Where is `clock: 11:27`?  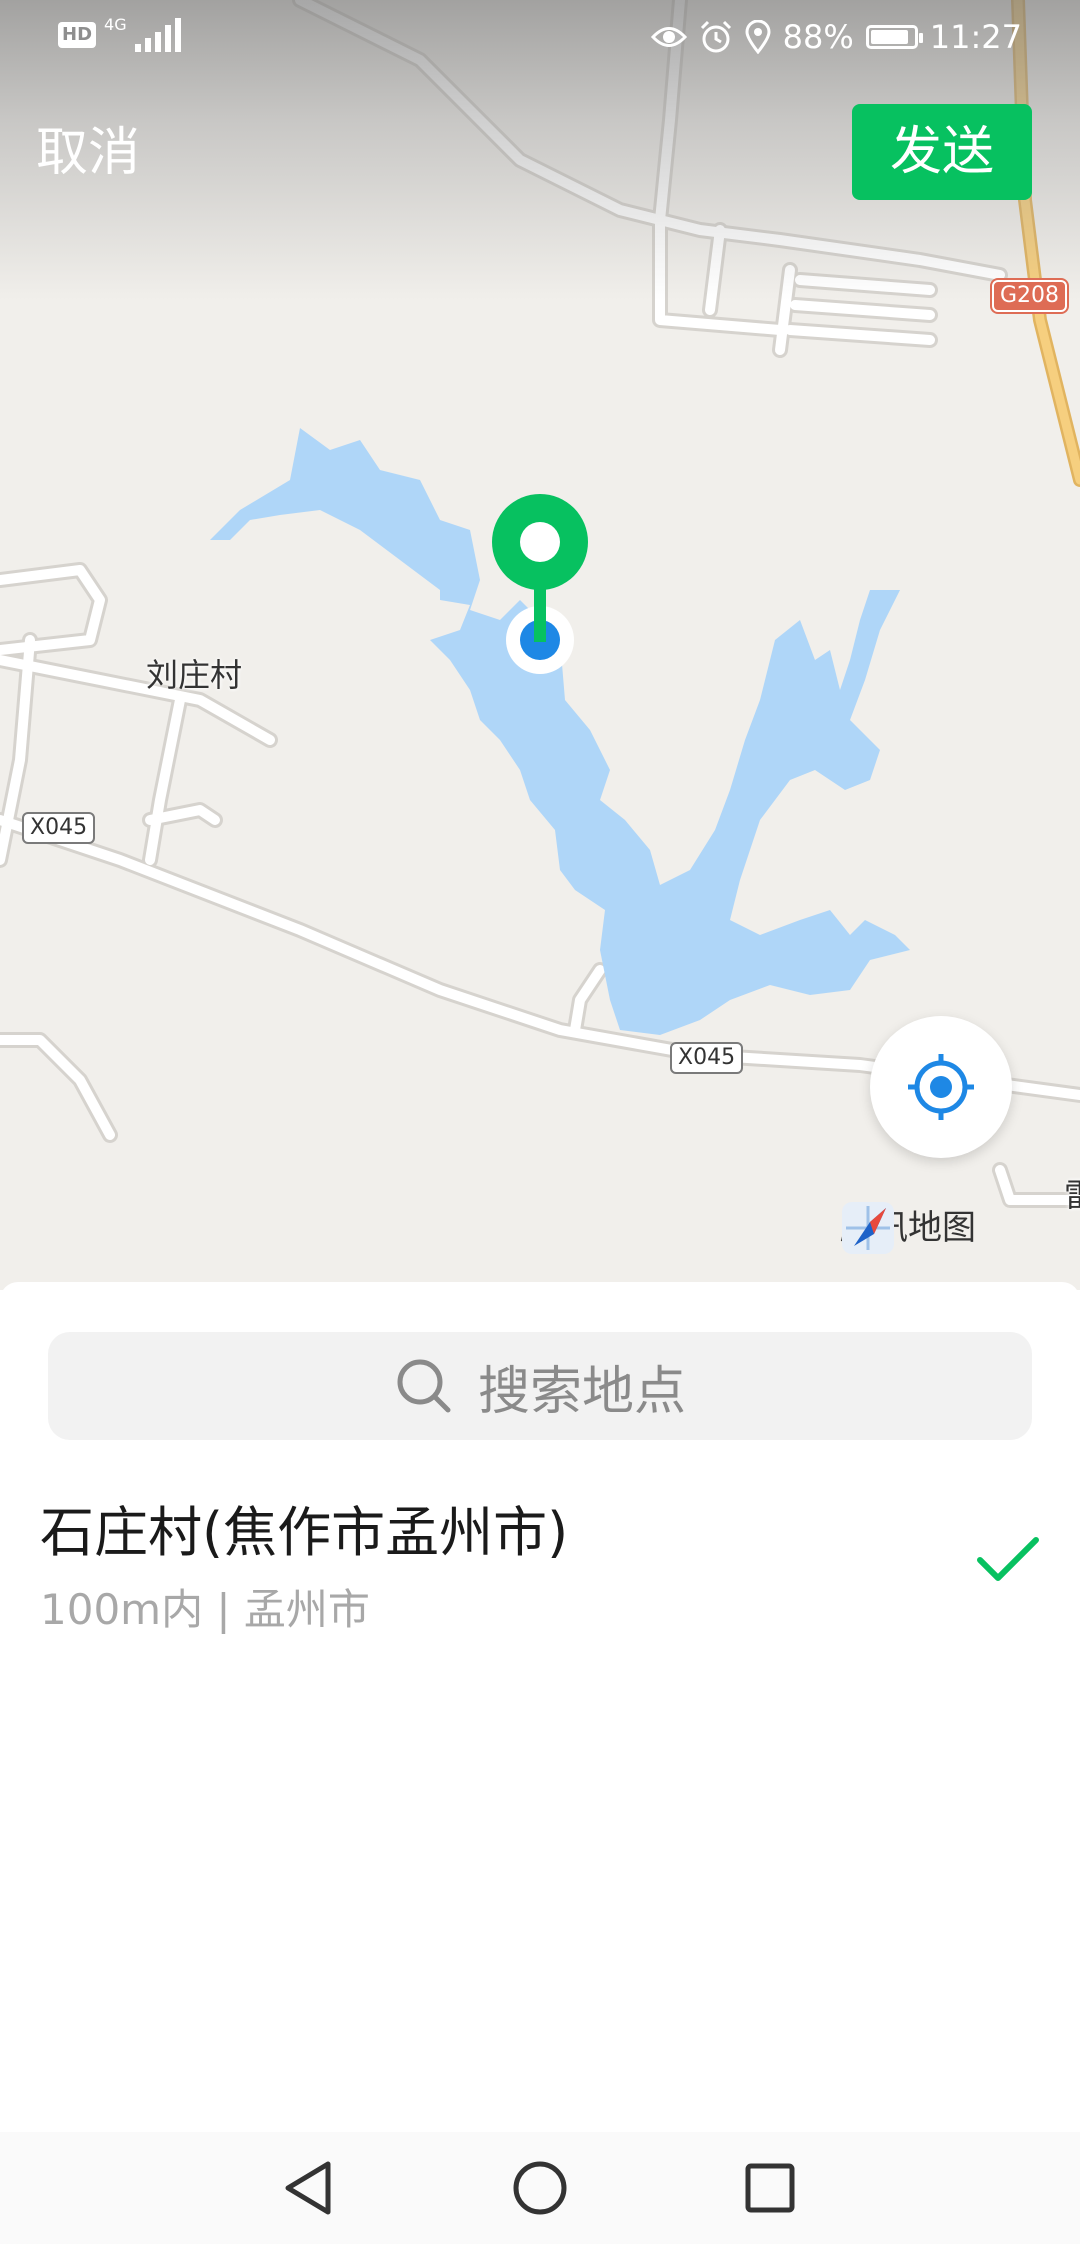
clock: 11:27 is located at coordinates (975, 37).